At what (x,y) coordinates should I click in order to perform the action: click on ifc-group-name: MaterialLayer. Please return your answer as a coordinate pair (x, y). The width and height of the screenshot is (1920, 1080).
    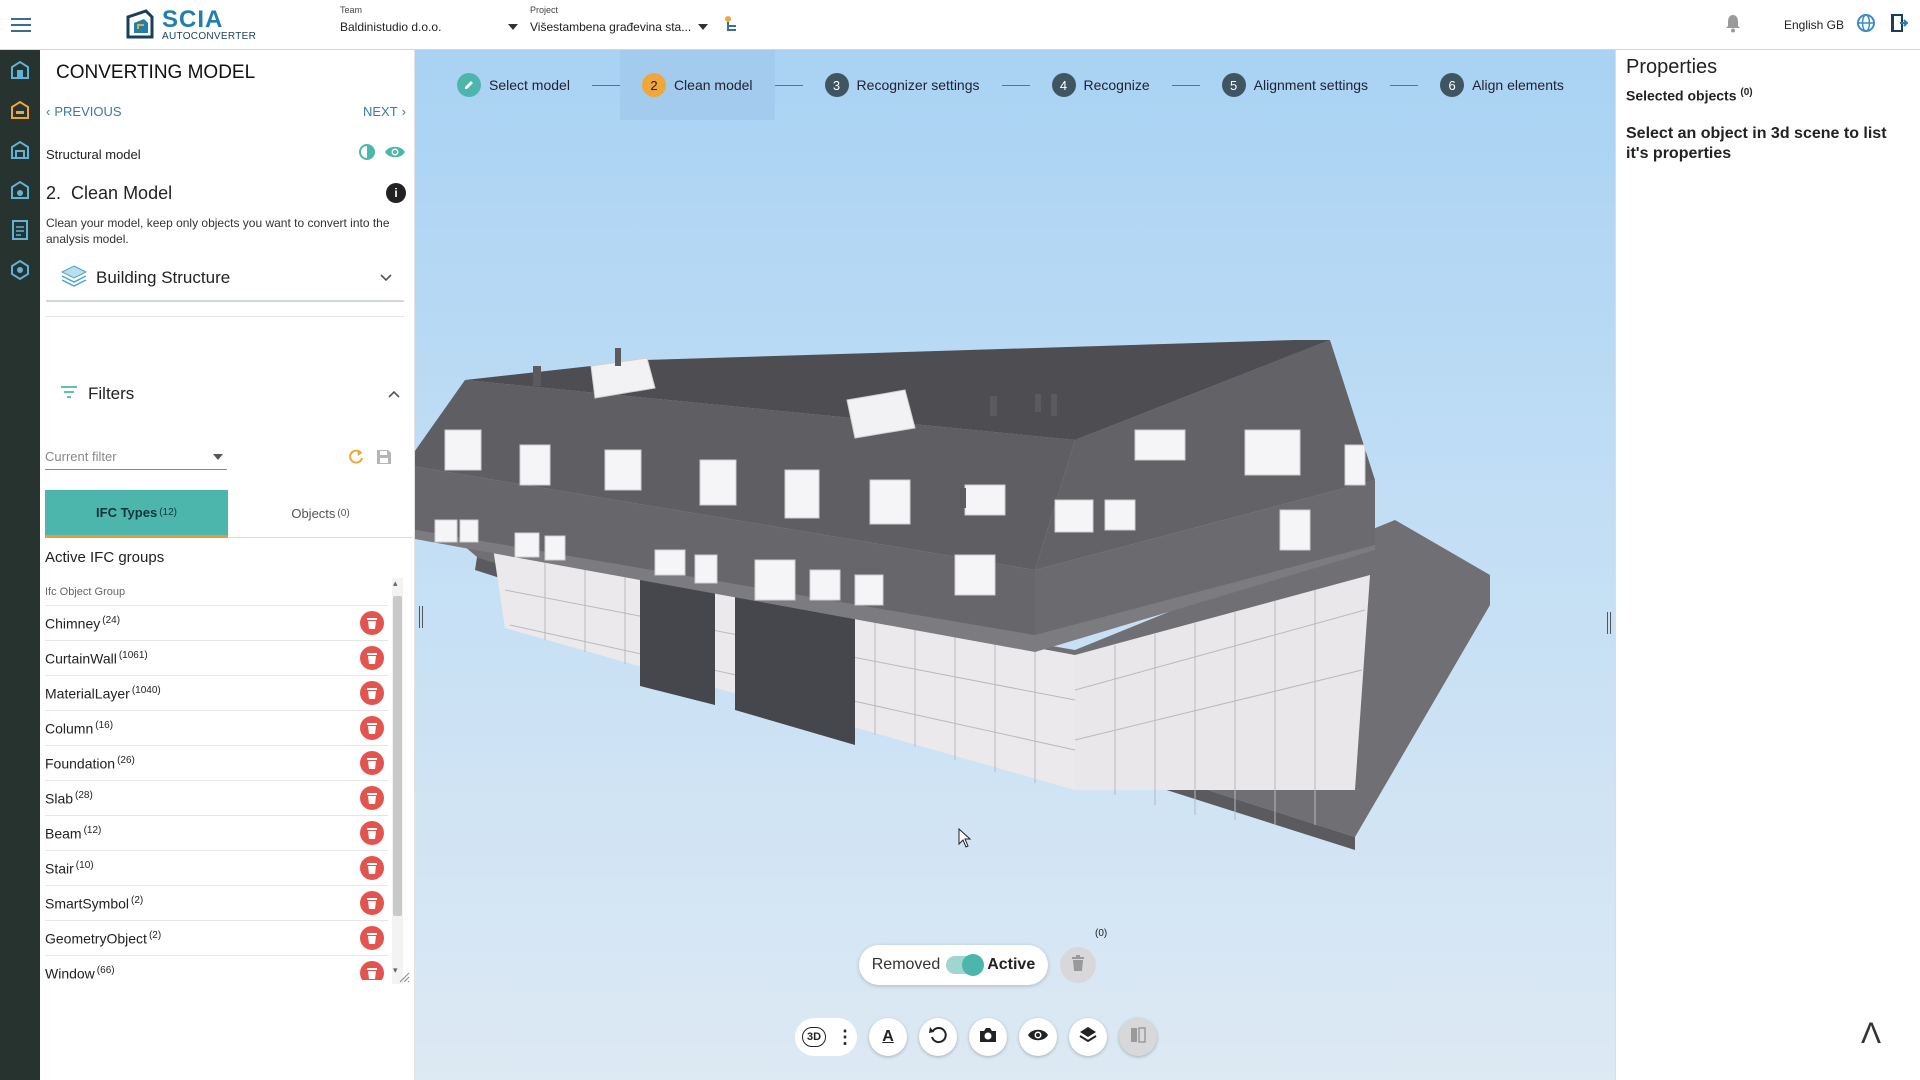
    Looking at the image, I should click on (87, 693).